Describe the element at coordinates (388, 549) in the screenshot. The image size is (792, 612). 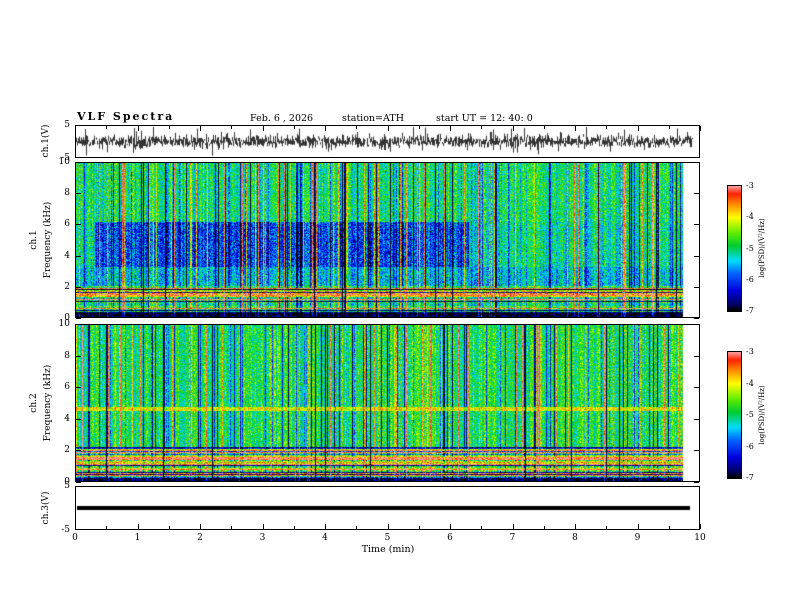
I see `time-axis-label: Time (min)` at that location.